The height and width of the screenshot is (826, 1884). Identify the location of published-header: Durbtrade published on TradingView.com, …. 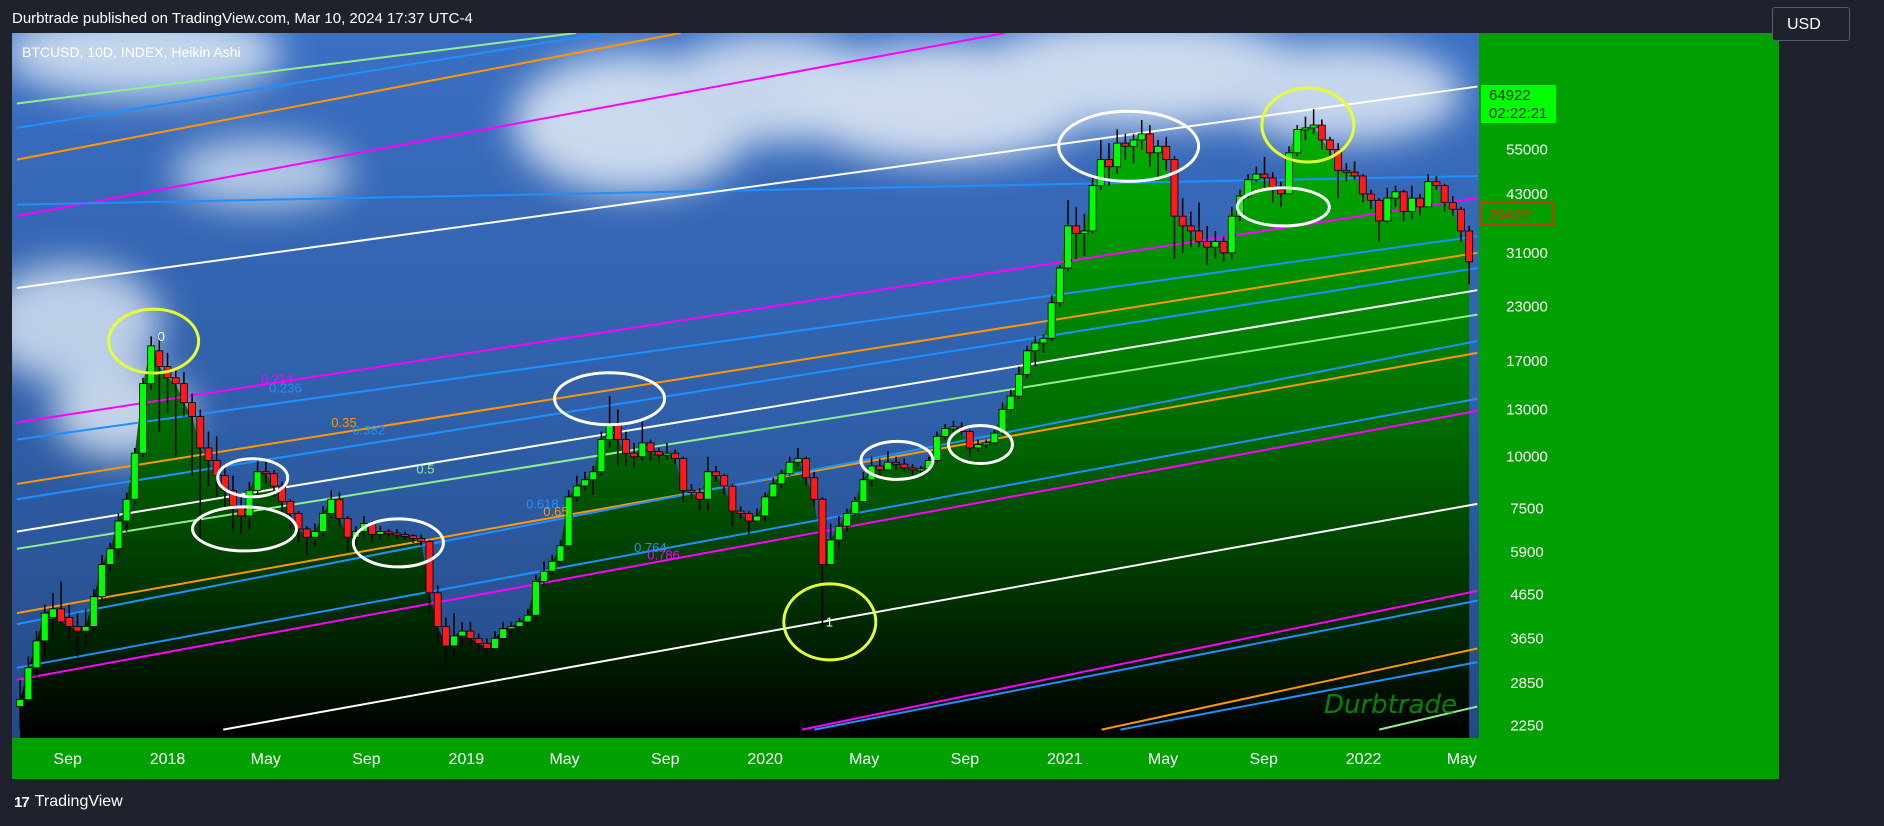
(242, 18).